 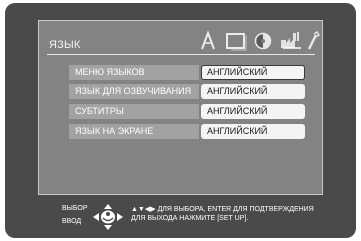 What do you see at coordinates (190, 218) in the screenshot?
I see `help-line-2: ДЛЯ ВЫХОДА НАЖМИТЕ [SET UP].` at bounding box center [190, 218].